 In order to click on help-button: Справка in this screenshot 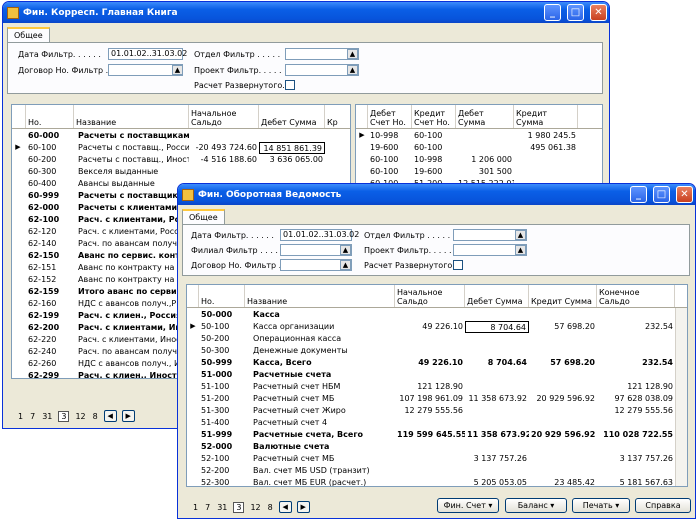, I will do `click(663, 505)`.